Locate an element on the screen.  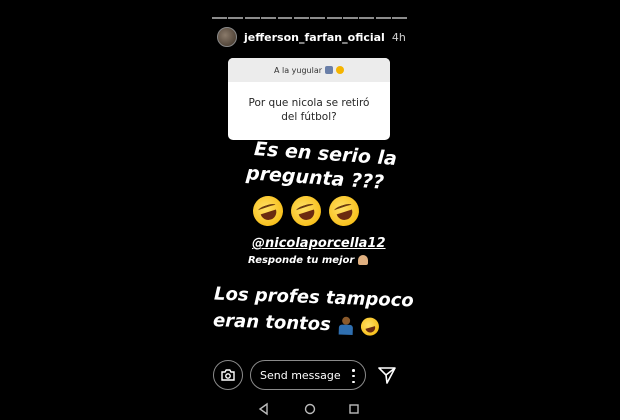
question-header-text: A la yugular is located at coordinates (298, 70).